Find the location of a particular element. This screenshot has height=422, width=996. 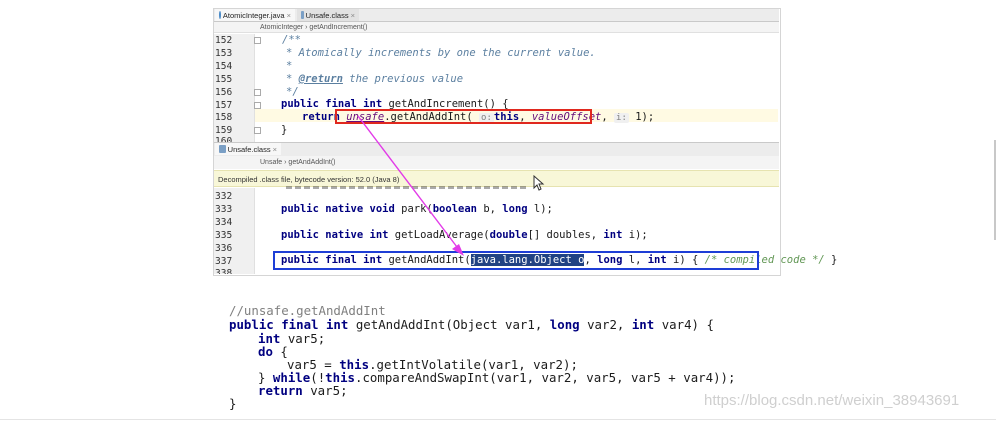

code-line: * @return the previous value is located at coordinates (375, 79).